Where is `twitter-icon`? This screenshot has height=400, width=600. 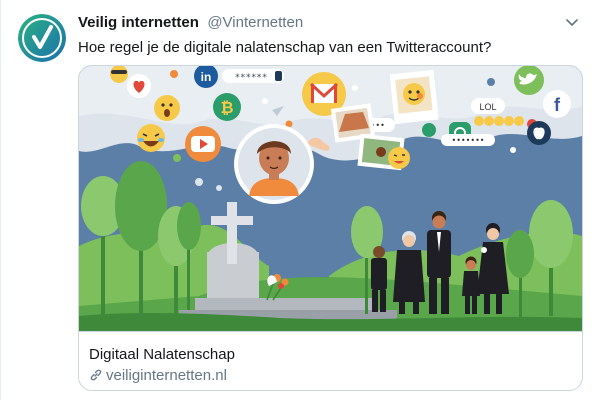
twitter-icon is located at coordinates (529, 80).